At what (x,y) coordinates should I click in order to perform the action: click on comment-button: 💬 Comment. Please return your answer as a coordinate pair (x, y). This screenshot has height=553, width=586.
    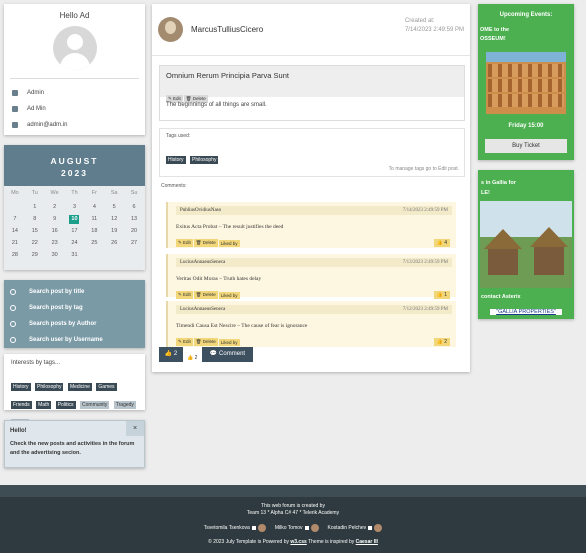
    Looking at the image, I should click on (227, 354).